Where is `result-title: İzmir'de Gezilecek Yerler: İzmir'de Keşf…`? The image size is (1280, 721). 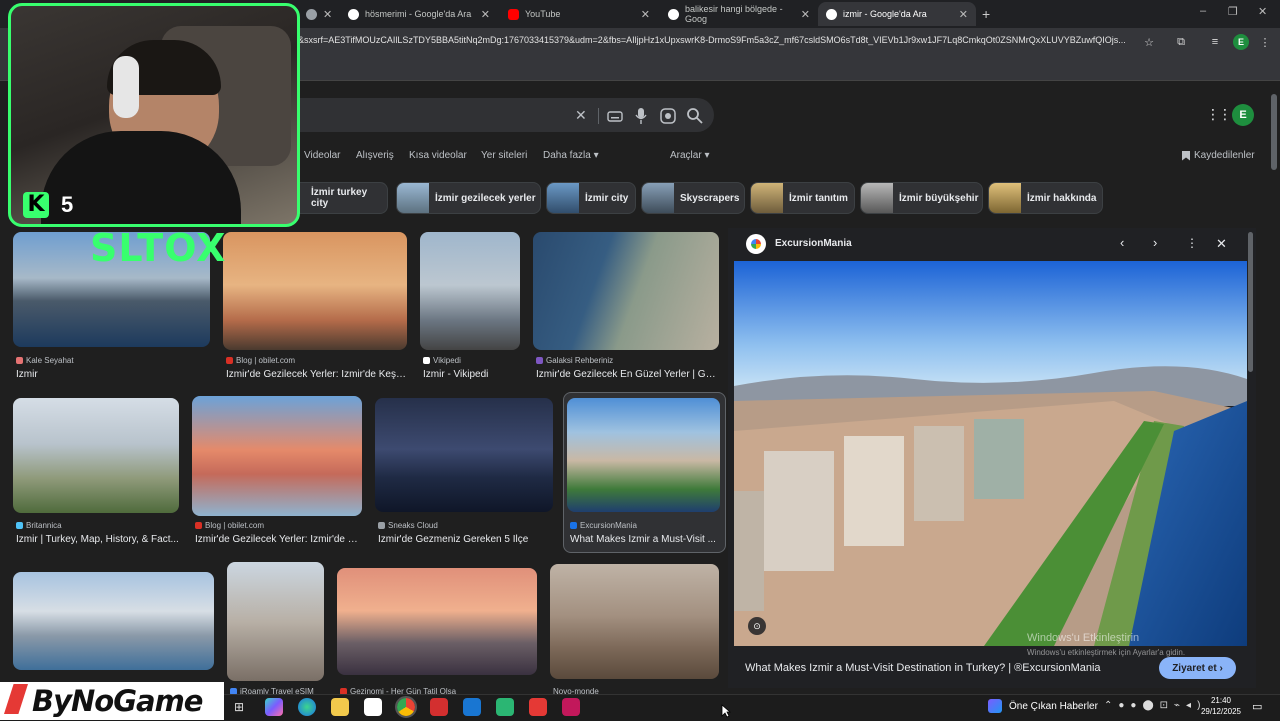 result-title: İzmir'de Gezilecek Yerler: İzmir'de Keşf… is located at coordinates (316, 374).